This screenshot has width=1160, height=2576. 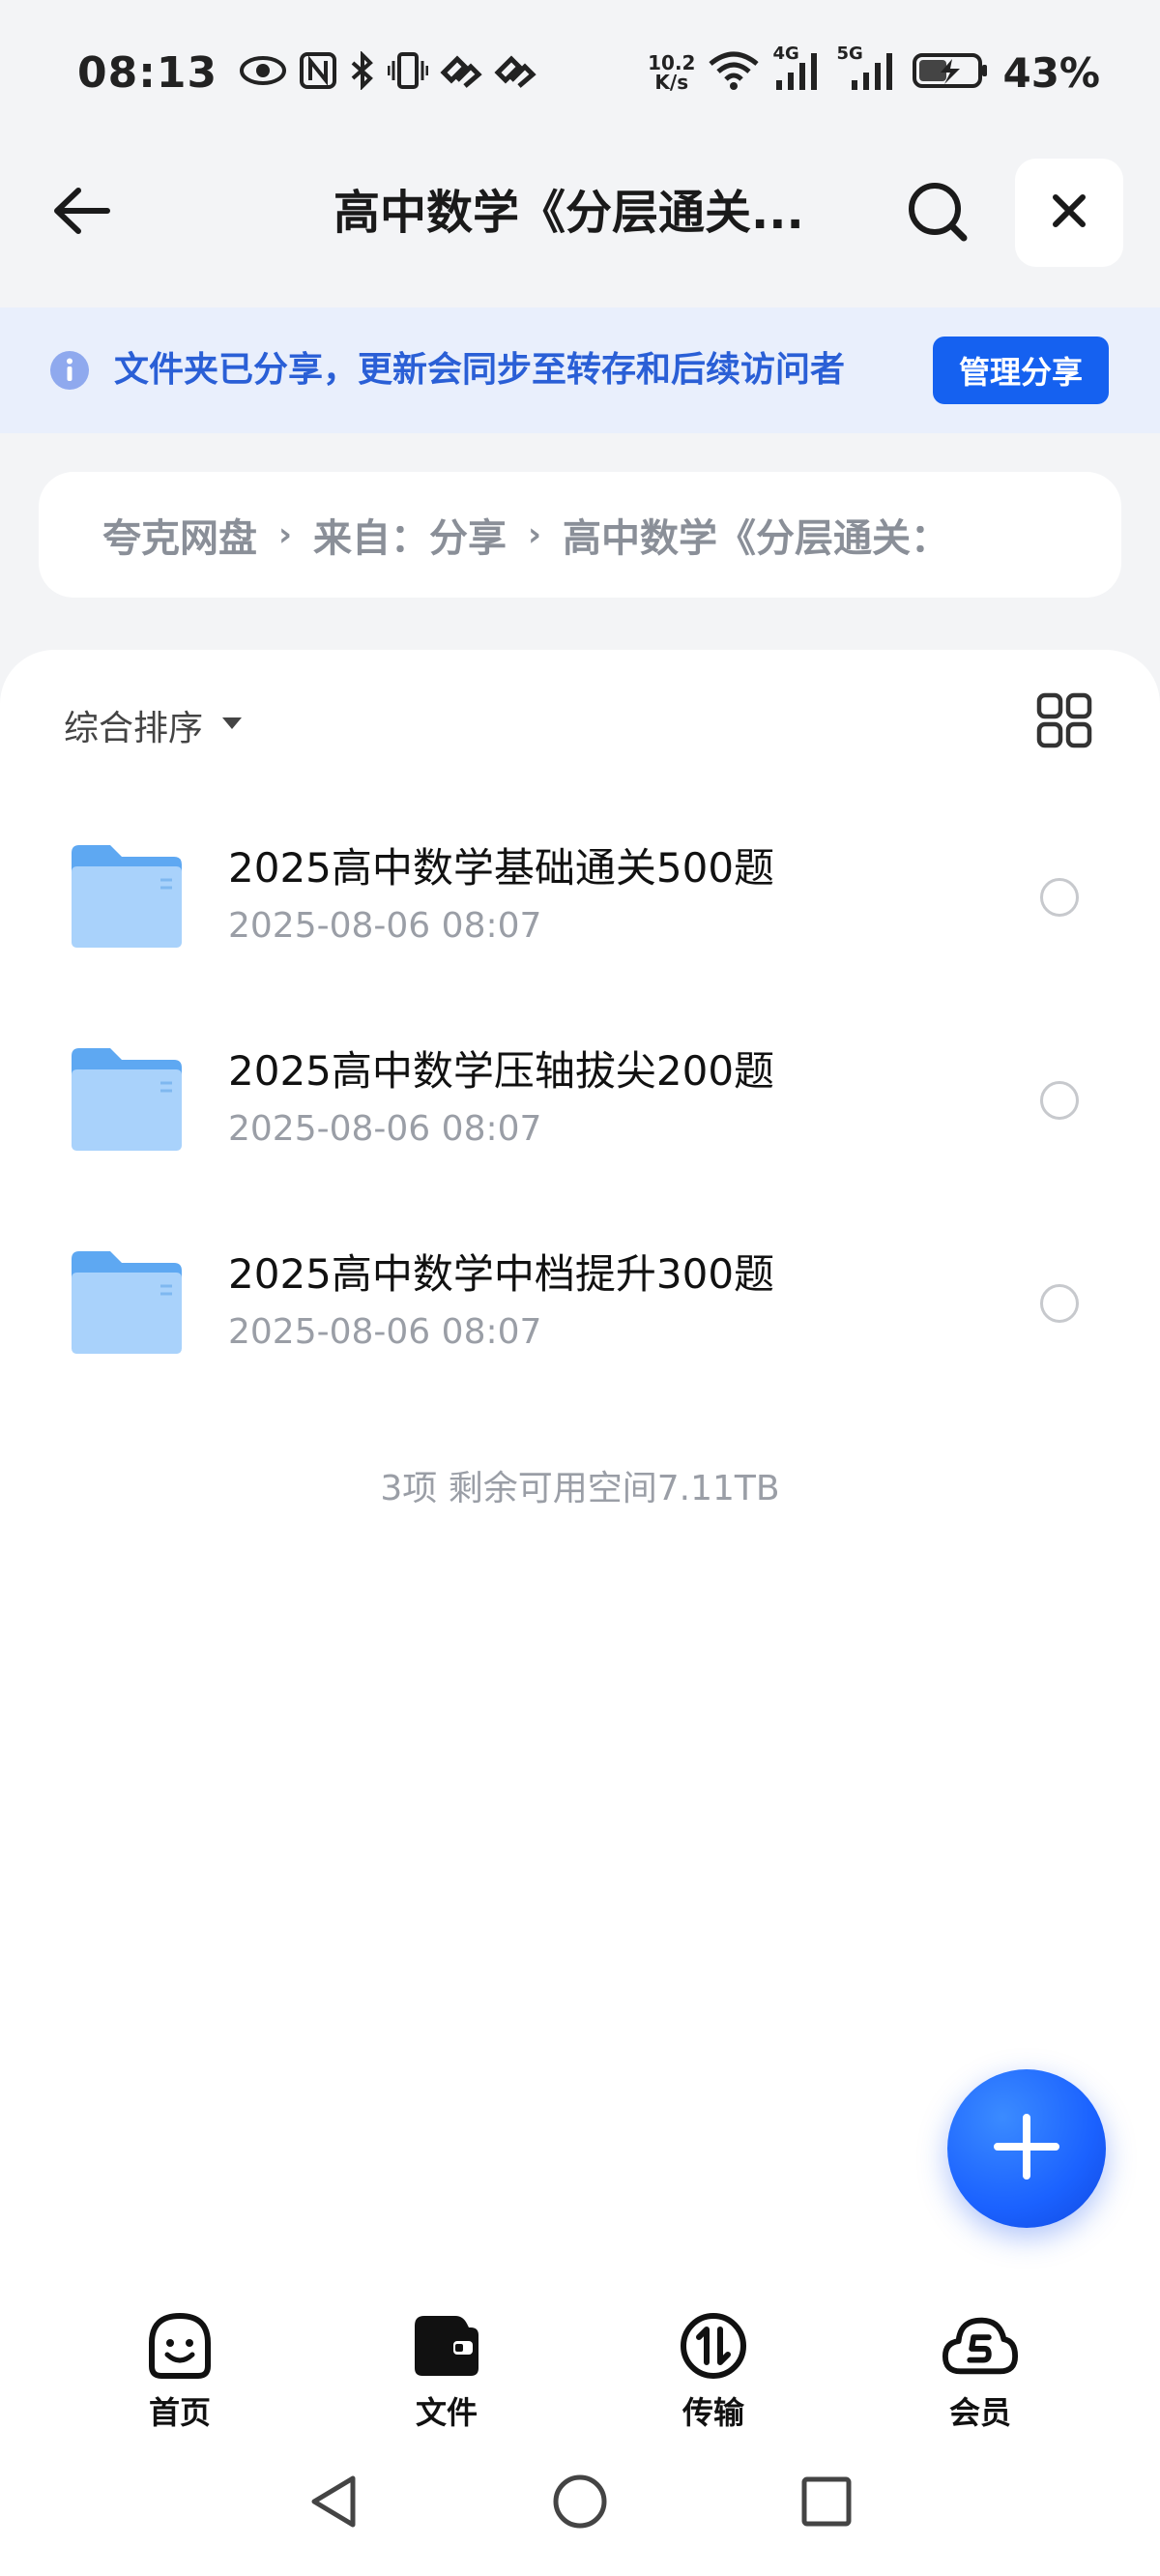 I want to click on nfc-icon, so click(x=318, y=72).